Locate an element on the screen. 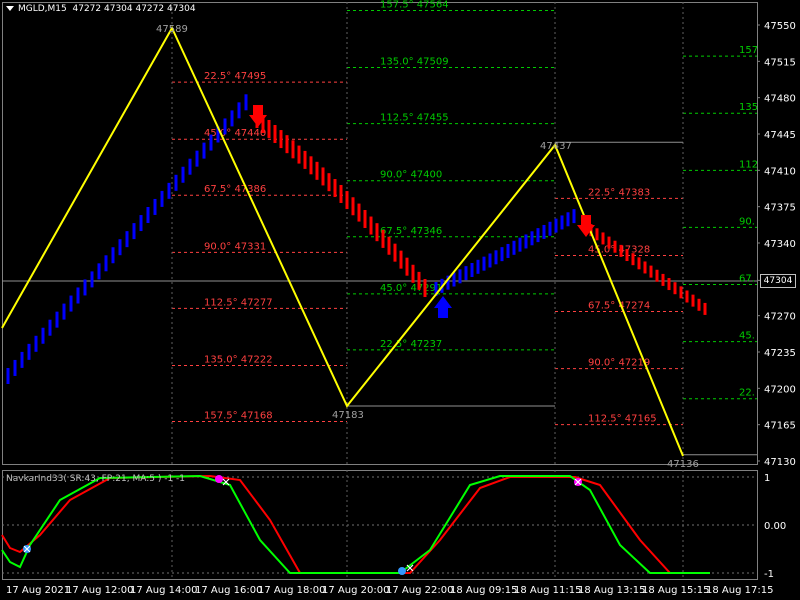 Image resolution: width=800 pixels, height=600 pixels. level-b-label: 67.5° 47346 is located at coordinates (411, 231).